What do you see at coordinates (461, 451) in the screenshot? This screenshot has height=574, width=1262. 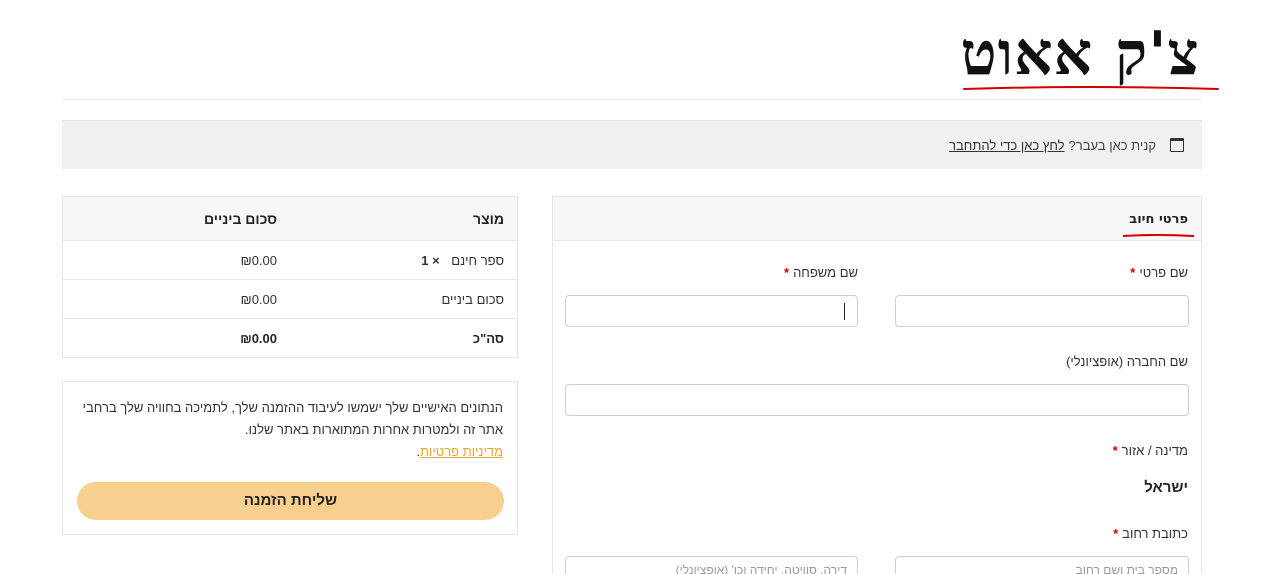 I see `privacy-policy-link: מדיניות פרטיות` at bounding box center [461, 451].